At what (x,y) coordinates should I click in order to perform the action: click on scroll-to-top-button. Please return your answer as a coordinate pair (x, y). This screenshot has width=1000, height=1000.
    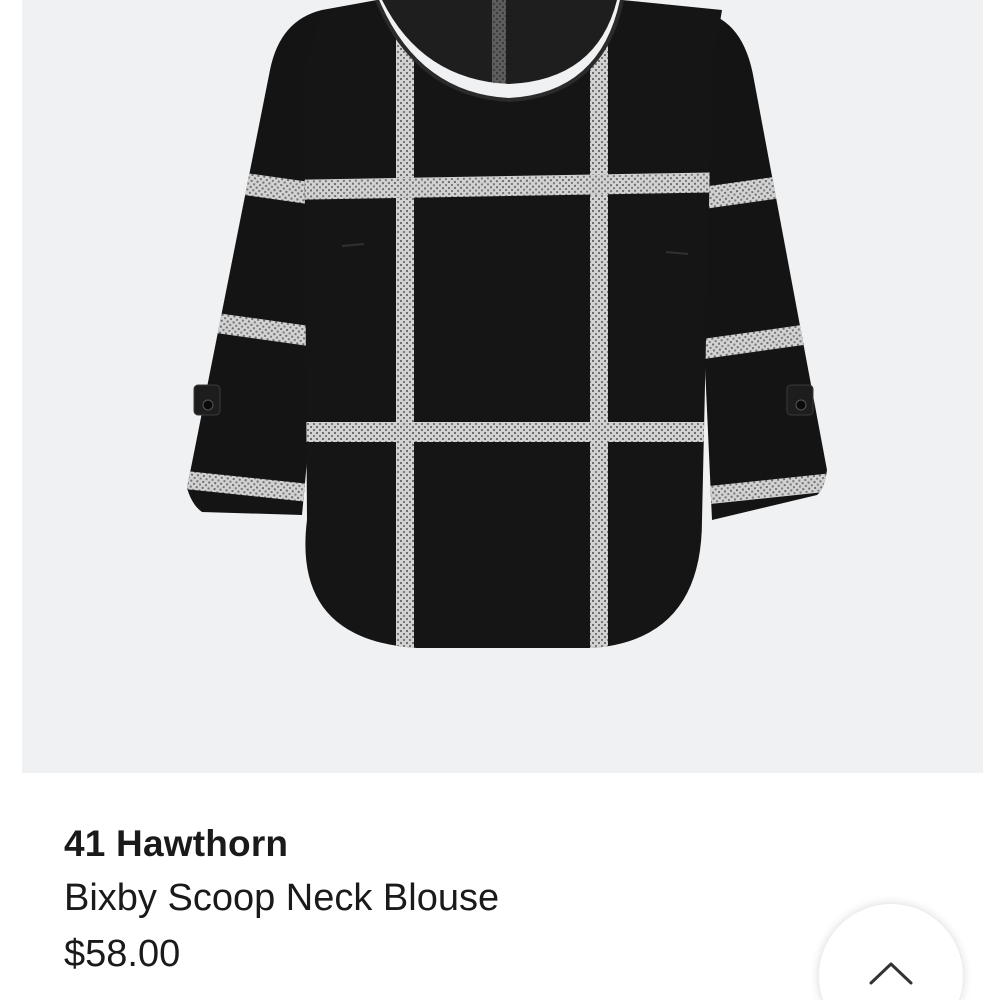
    Looking at the image, I should click on (891, 952).